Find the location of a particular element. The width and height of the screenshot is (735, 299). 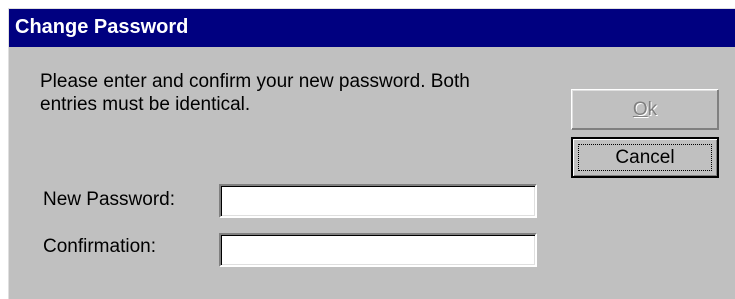

cancel-button-label: Cancel is located at coordinates (645, 157).